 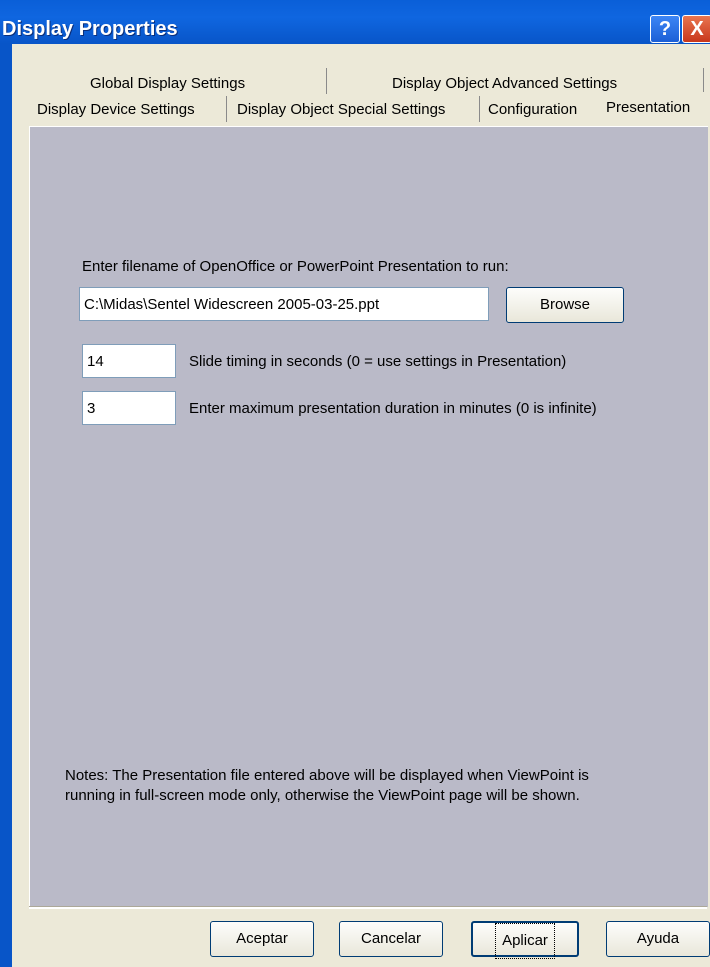 What do you see at coordinates (262, 939) in the screenshot?
I see `ok-button: Aceptar` at bounding box center [262, 939].